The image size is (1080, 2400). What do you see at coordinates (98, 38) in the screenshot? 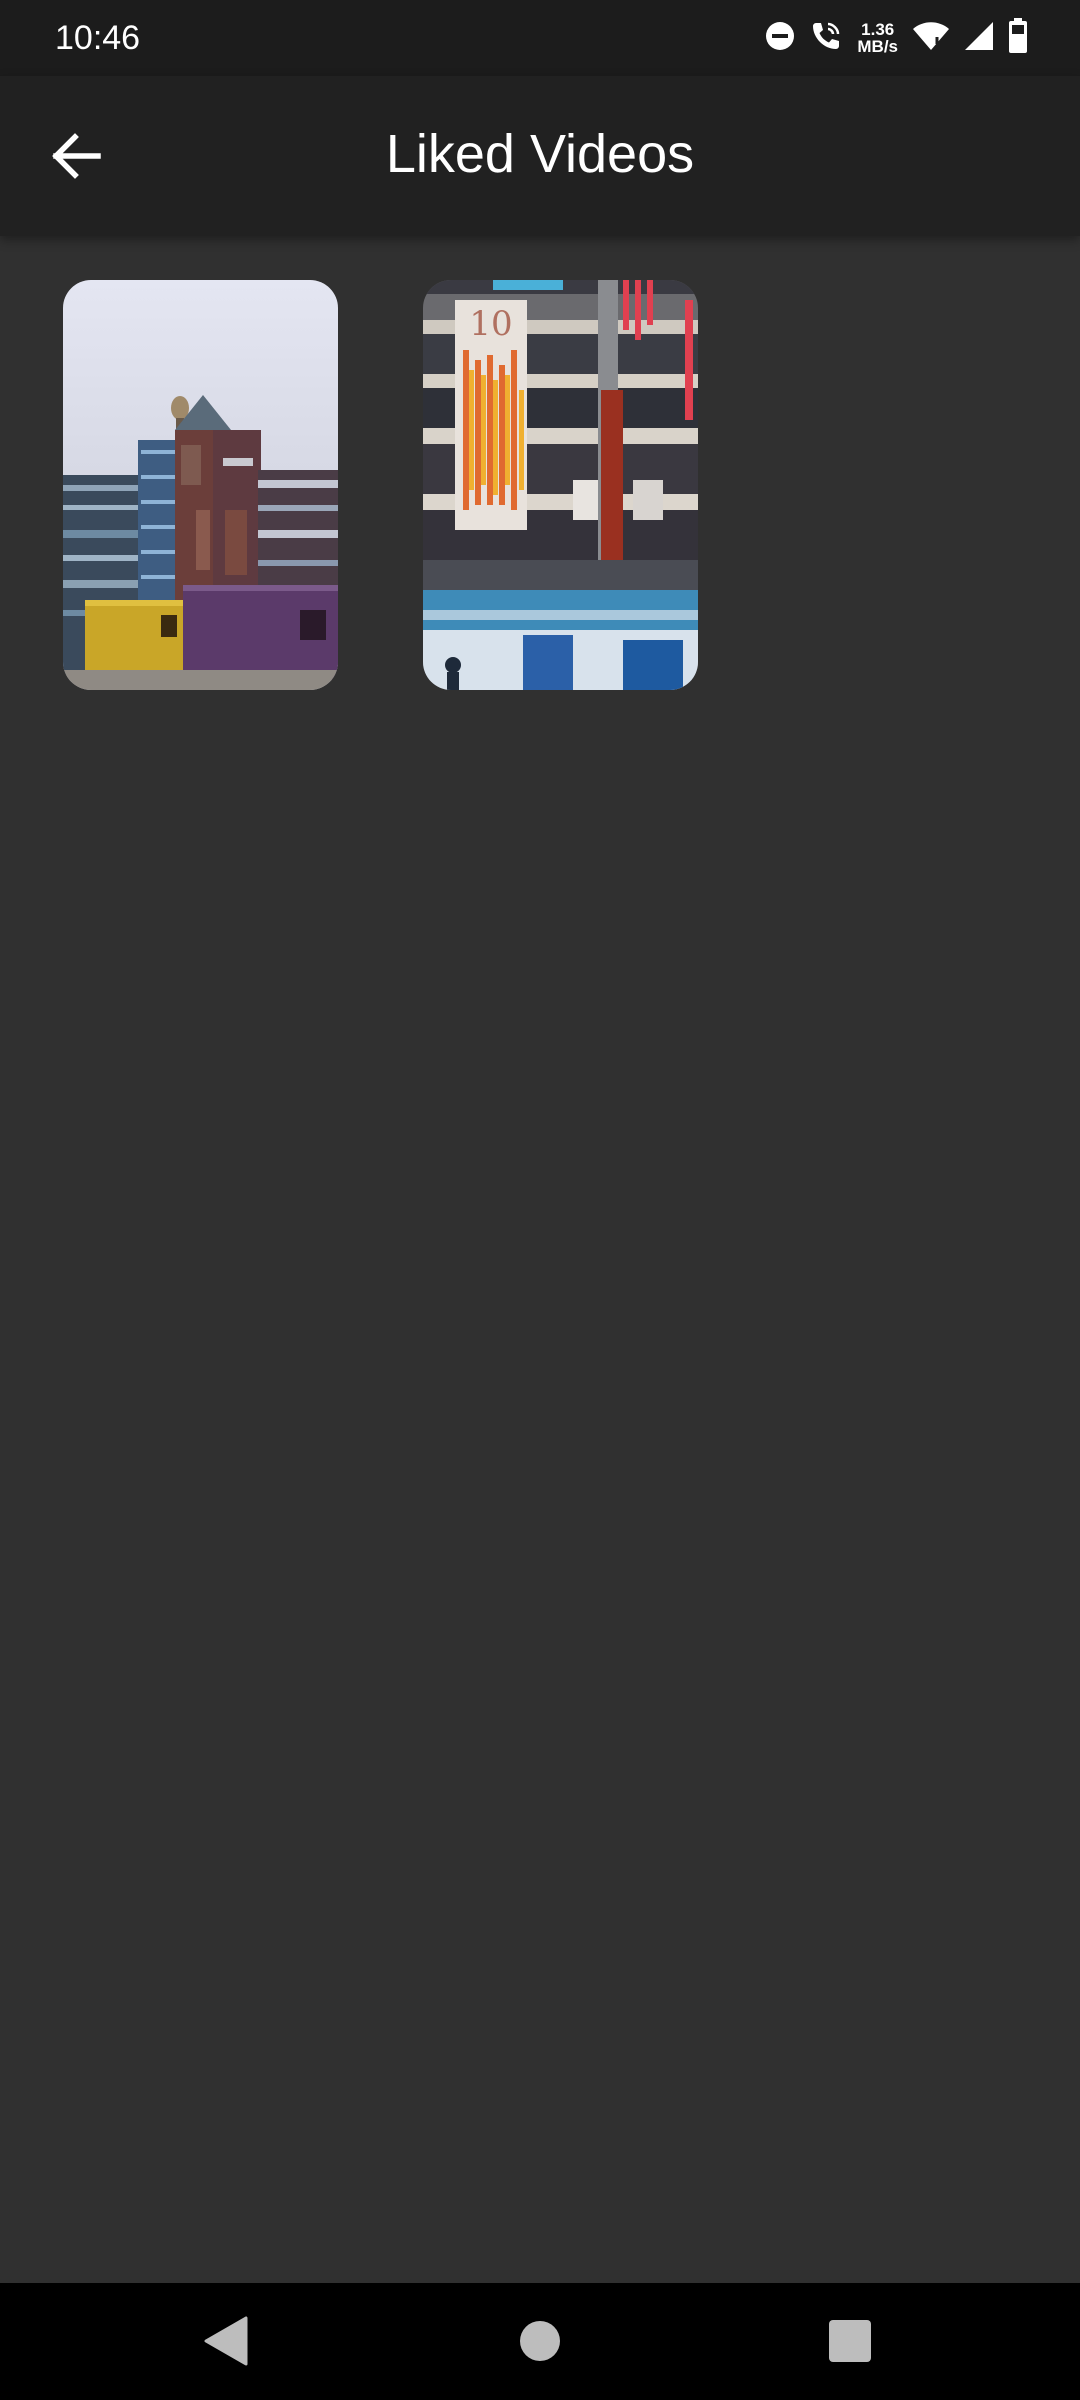
I see `status-time: 10:46` at bounding box center [98, 38].